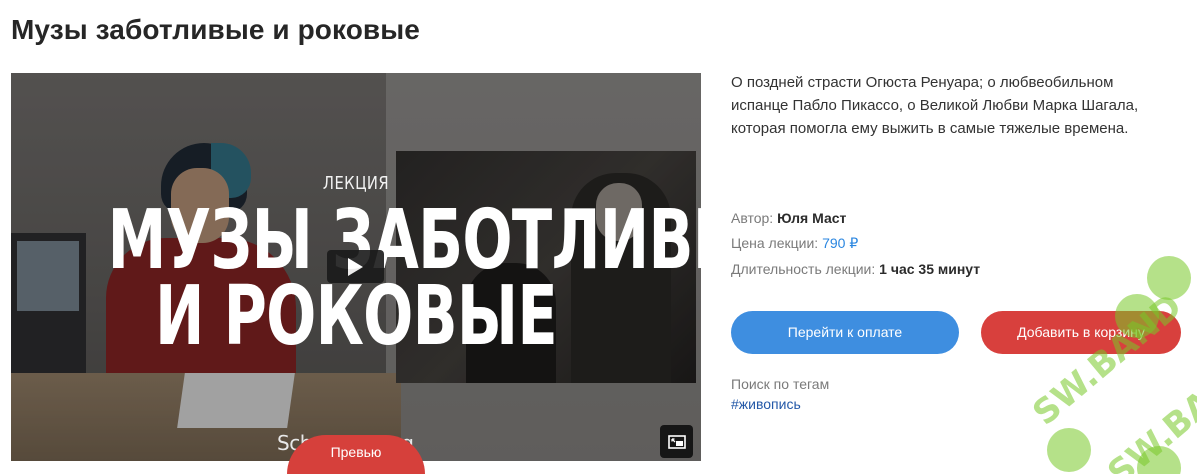 The width and height of the screenshot is (1197, 474). Describe the element at coordinates (356, 183) in the screenshot. I see `video-lecture-label: ЛЕКЦИЯ` at that location.